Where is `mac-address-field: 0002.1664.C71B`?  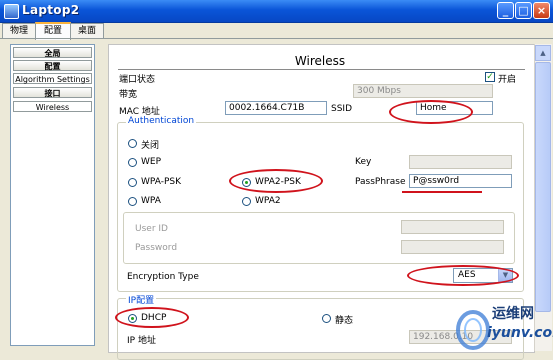
mac-address-field: 0002.1664.C71B is located at coordinates (276, 108).